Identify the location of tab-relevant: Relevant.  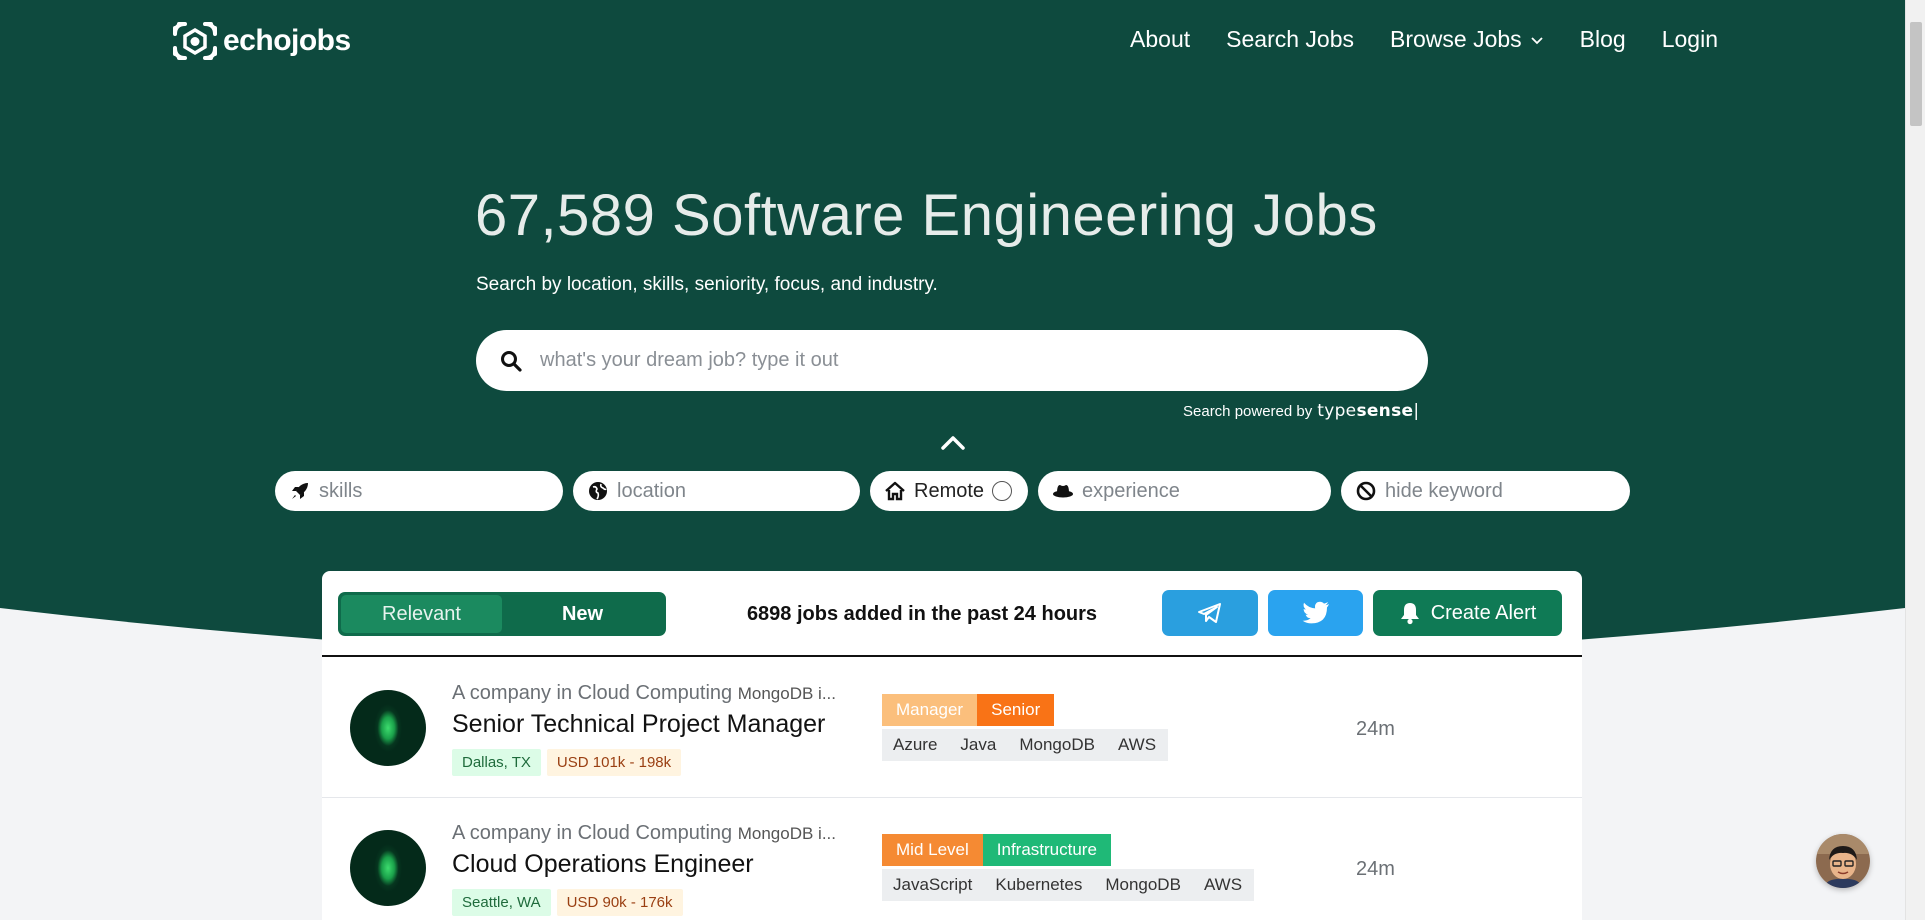
(421, 614).